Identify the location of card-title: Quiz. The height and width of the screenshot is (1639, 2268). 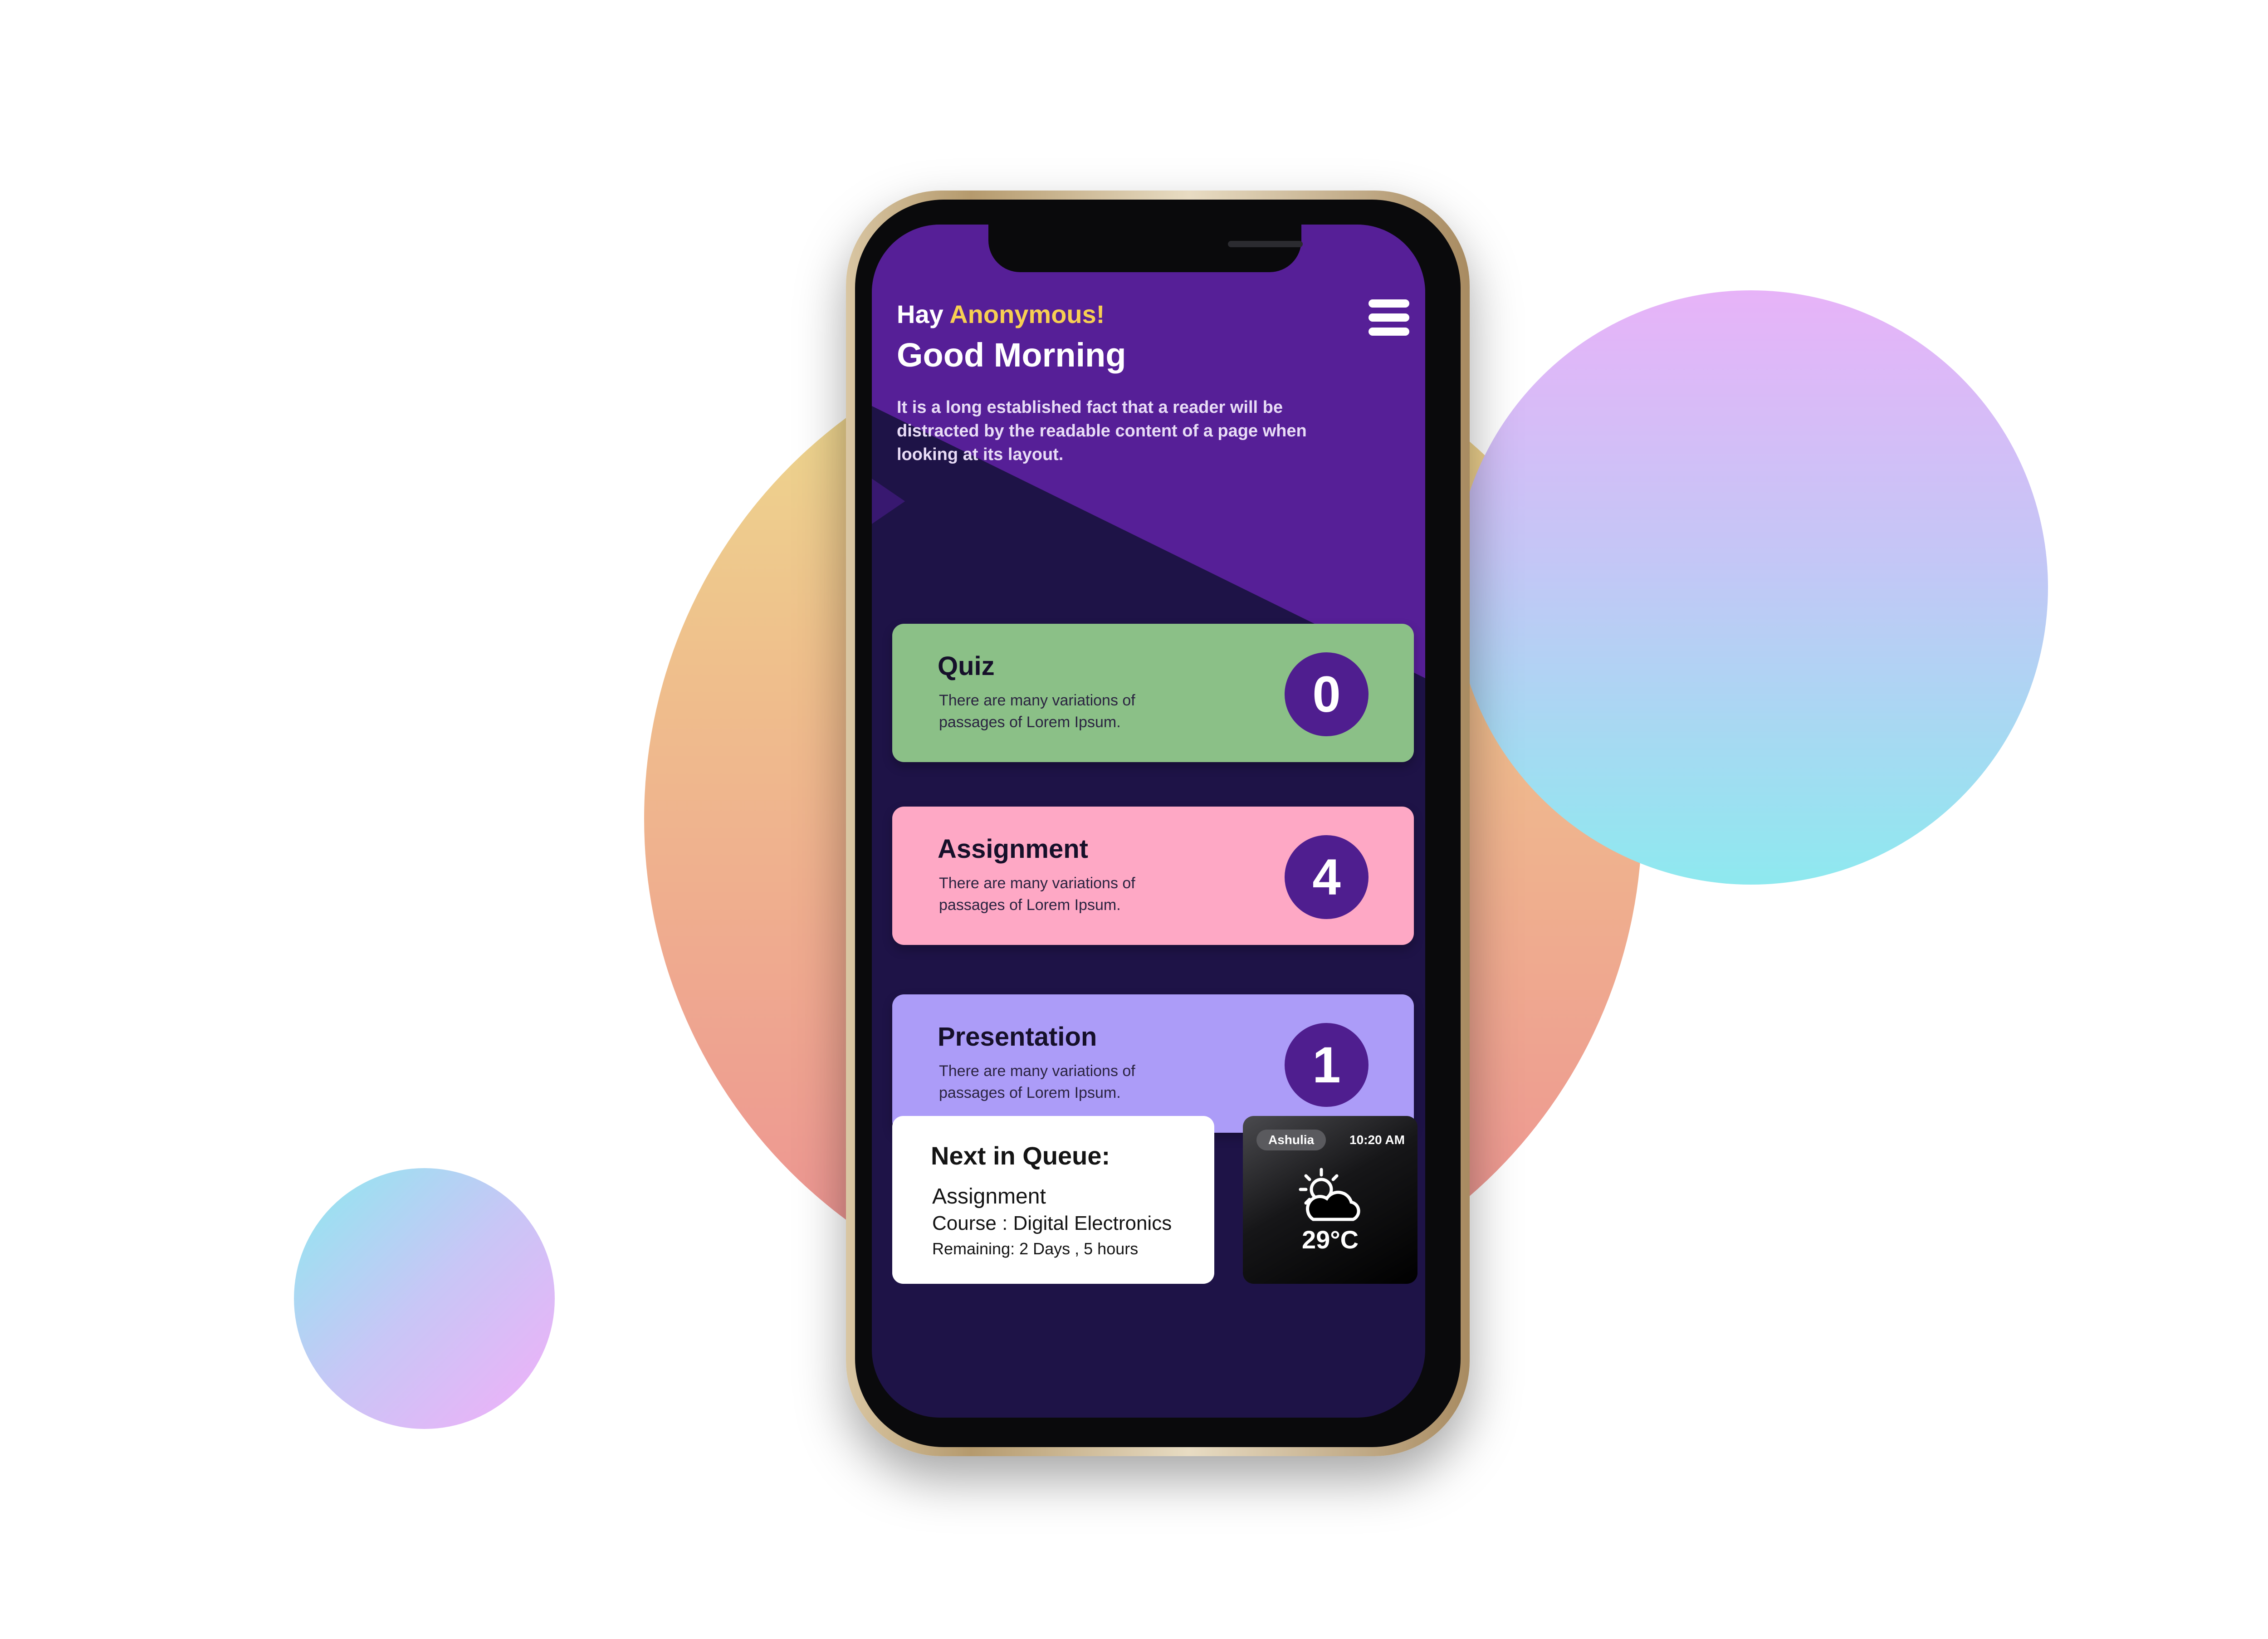
(967, 666).